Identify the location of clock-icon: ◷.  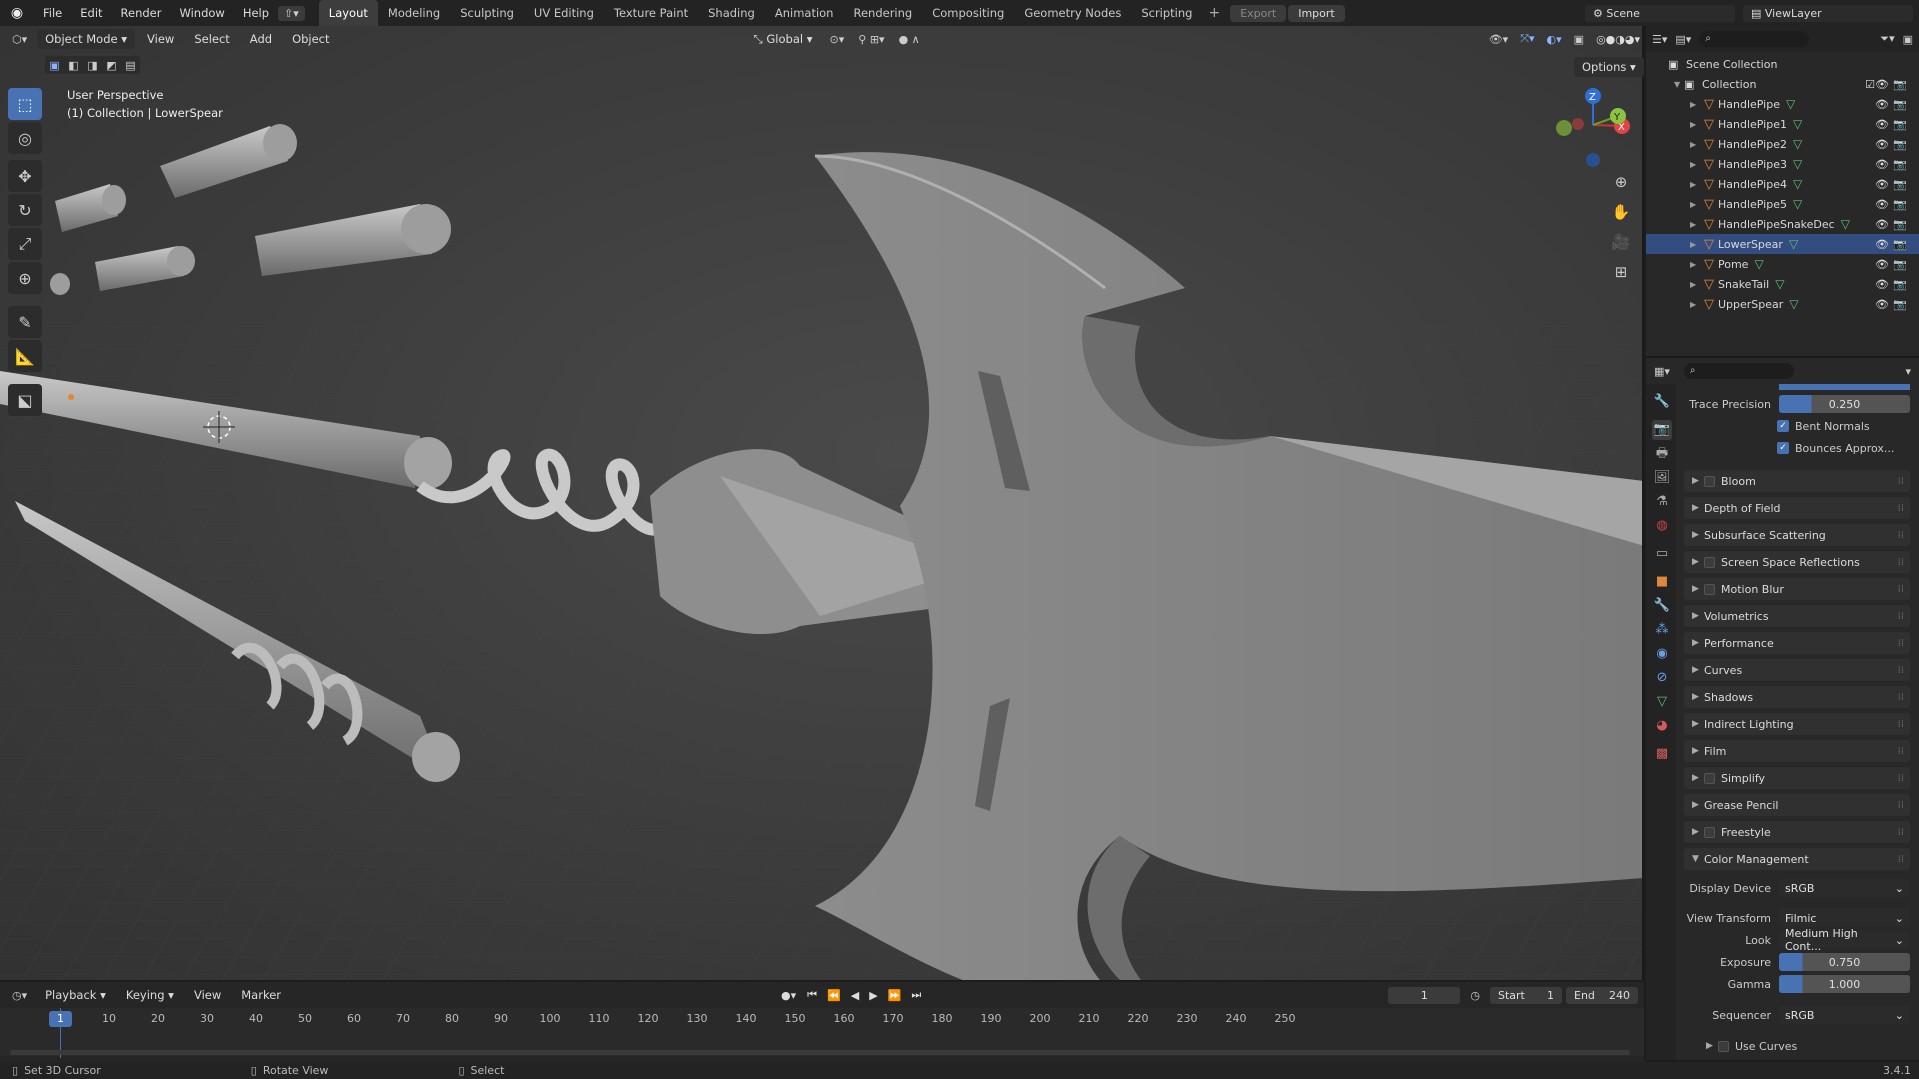
(1475, 995).